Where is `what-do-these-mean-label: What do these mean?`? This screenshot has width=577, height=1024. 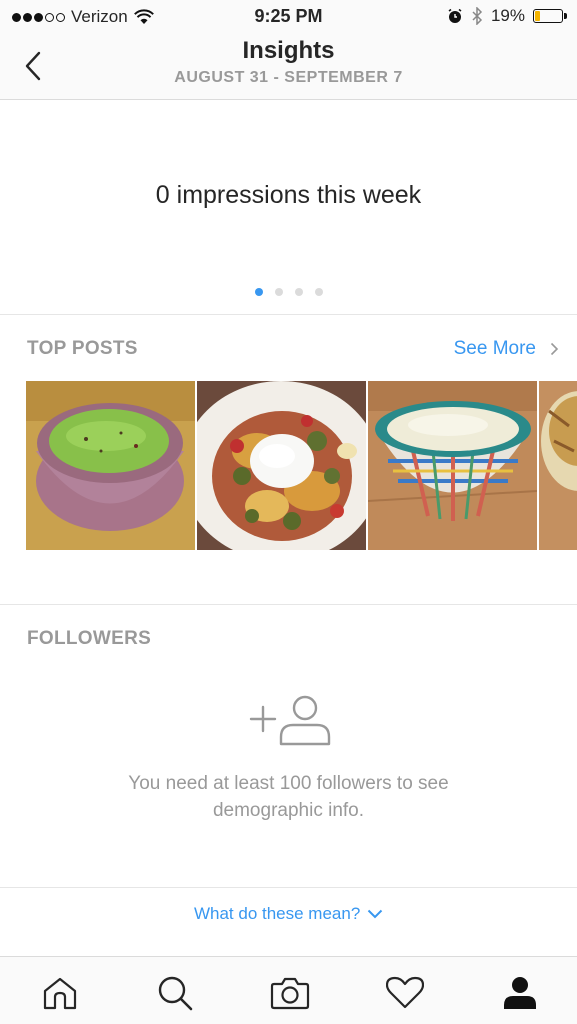 what-do-these-mean-label: What do these mean? is located at coordinates (277, 913).